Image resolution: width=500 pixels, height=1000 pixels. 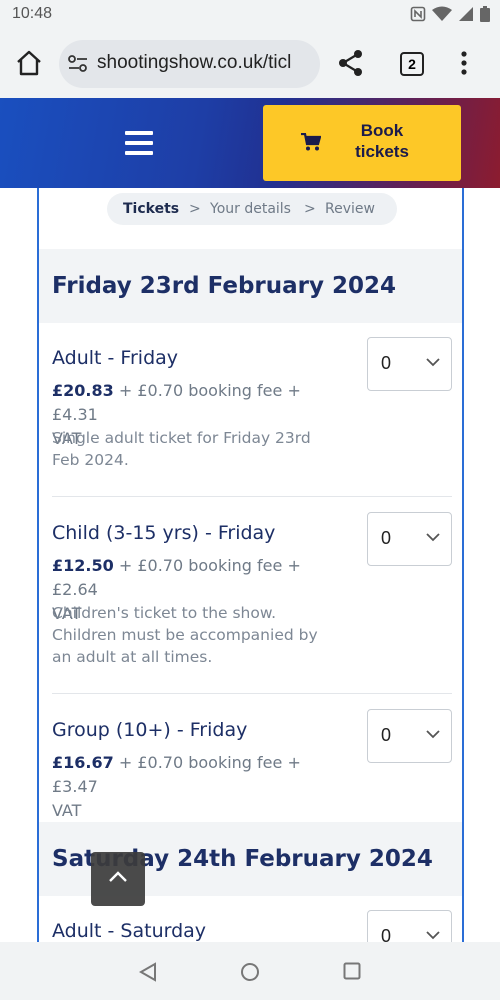 I want to click on home-nav-icon, so click(x=250, y=972).